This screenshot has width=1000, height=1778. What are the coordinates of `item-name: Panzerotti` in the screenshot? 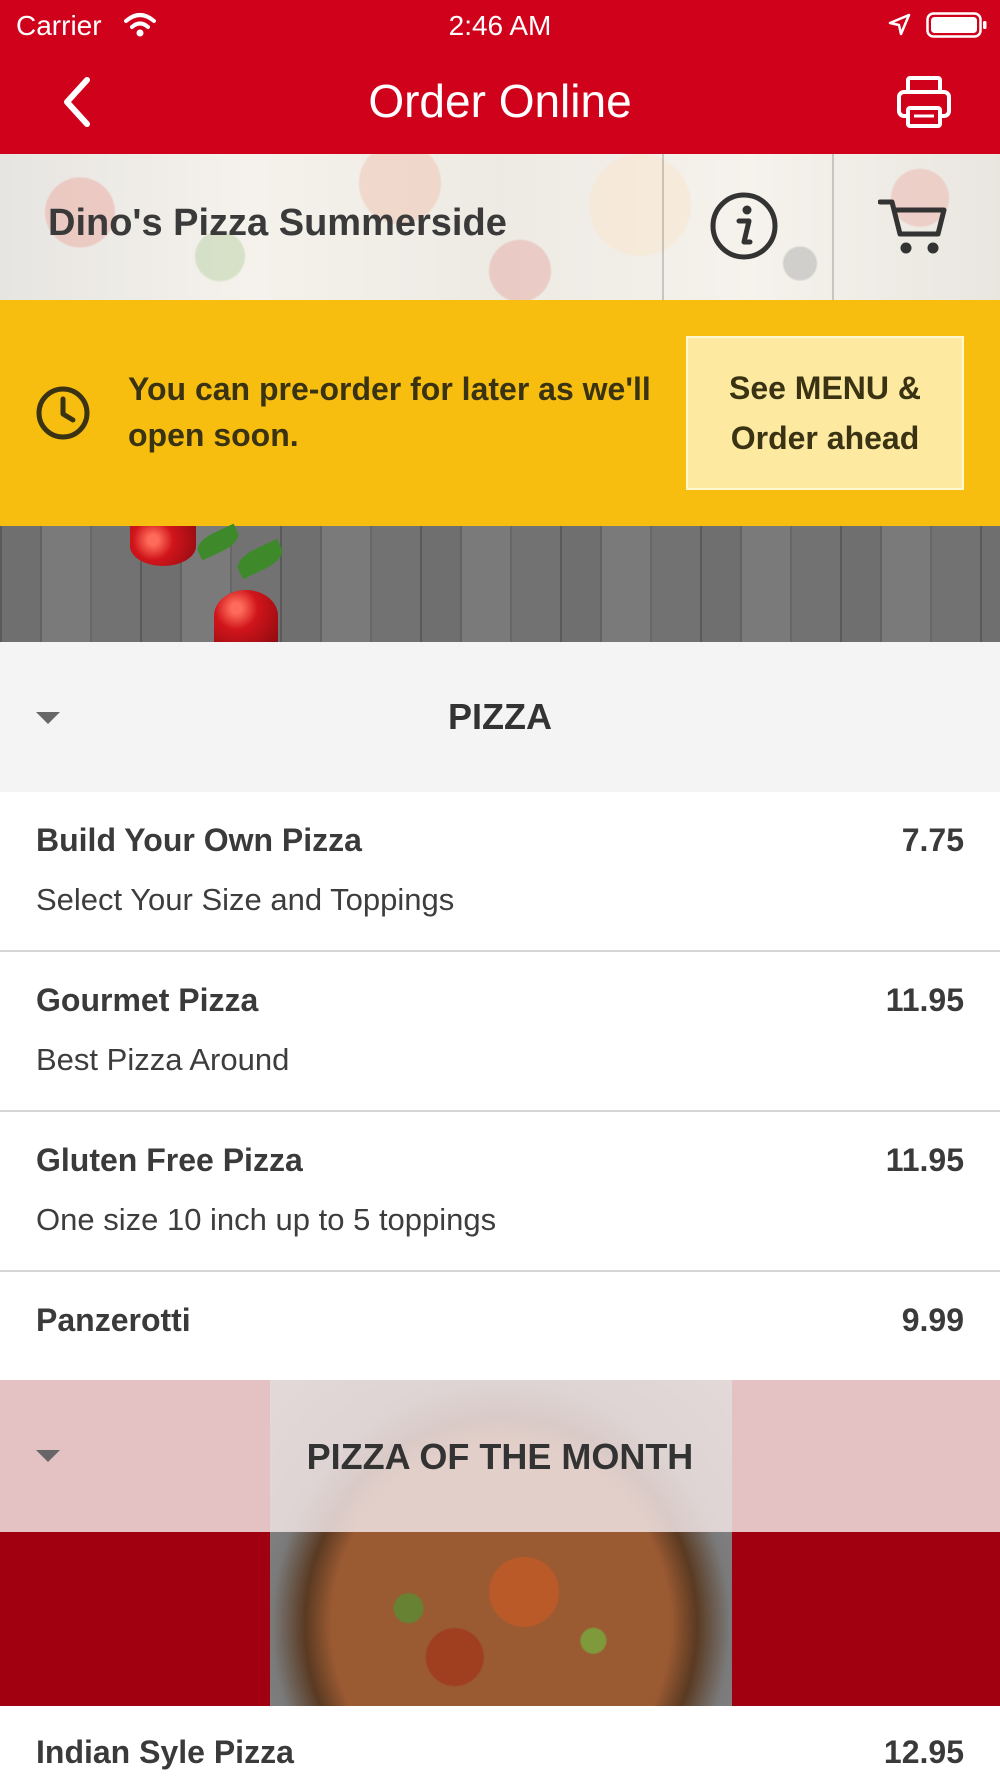 It's located at (113, 1320).